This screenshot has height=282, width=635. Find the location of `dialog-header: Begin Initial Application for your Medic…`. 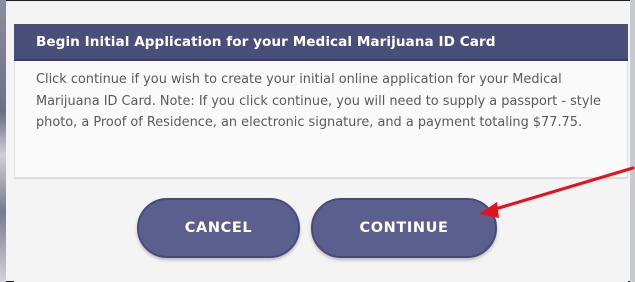

dialog-header: Begin Initial Application for your Medic… is located at coordinates (321, 42).